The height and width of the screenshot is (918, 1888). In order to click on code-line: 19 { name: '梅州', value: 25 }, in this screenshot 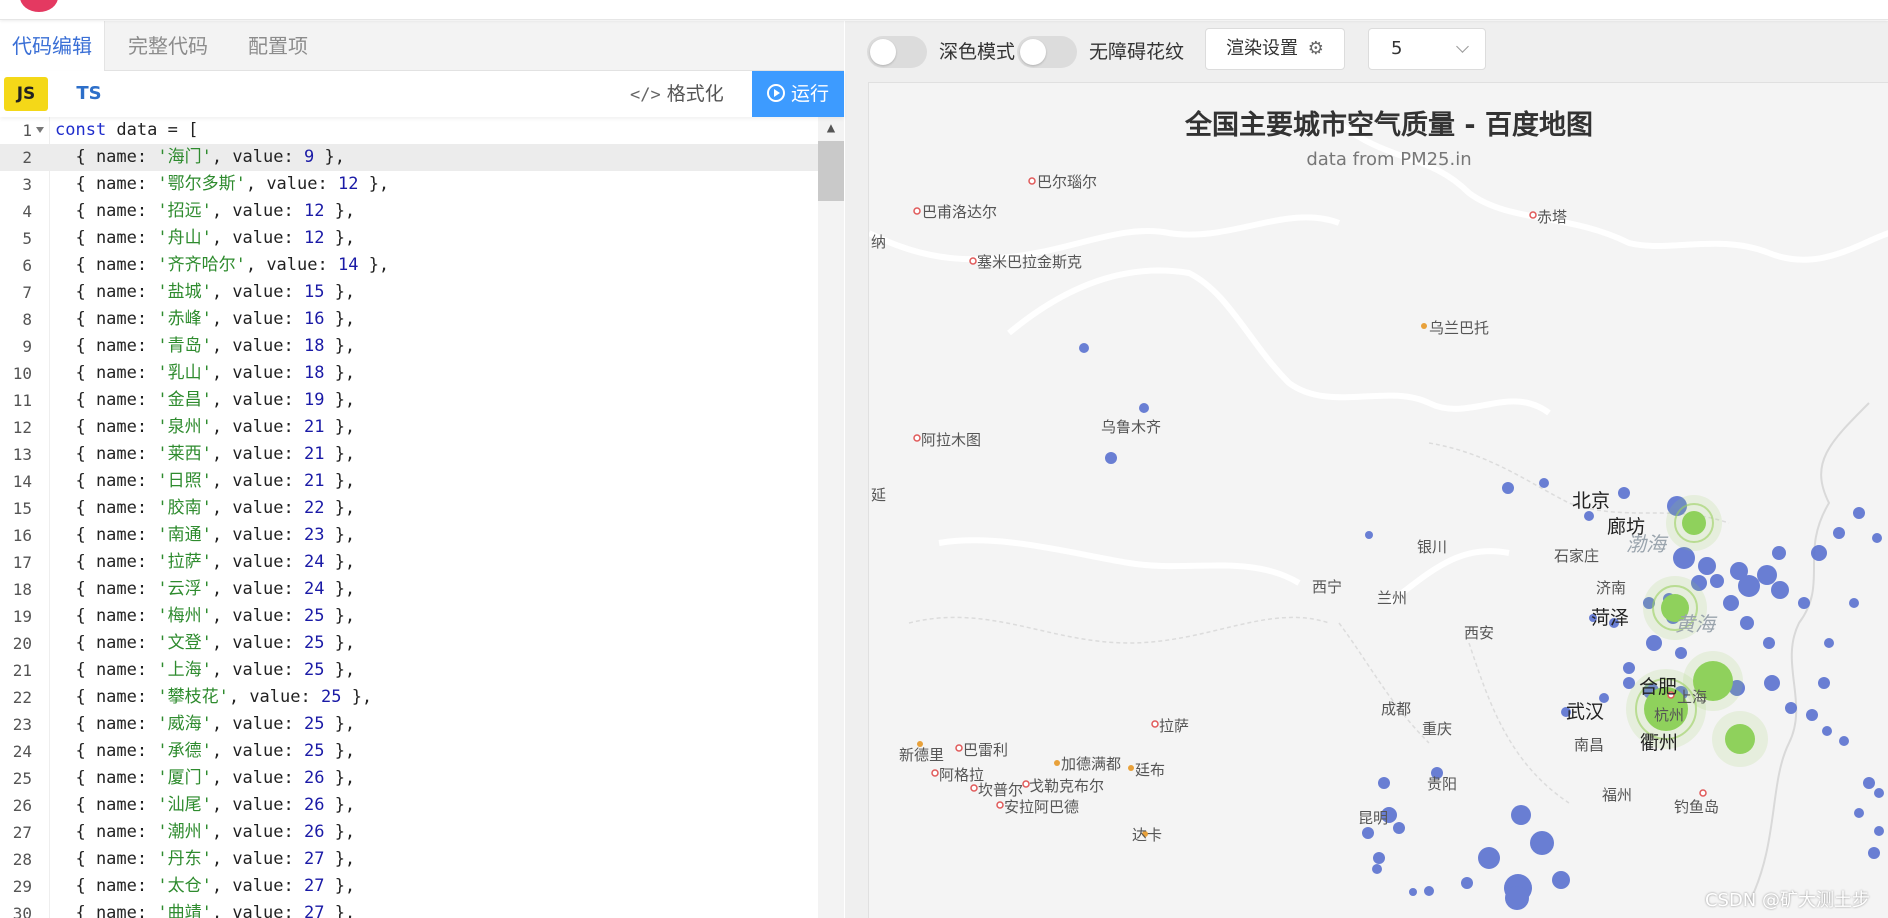, I will do `click(422, 616)`.